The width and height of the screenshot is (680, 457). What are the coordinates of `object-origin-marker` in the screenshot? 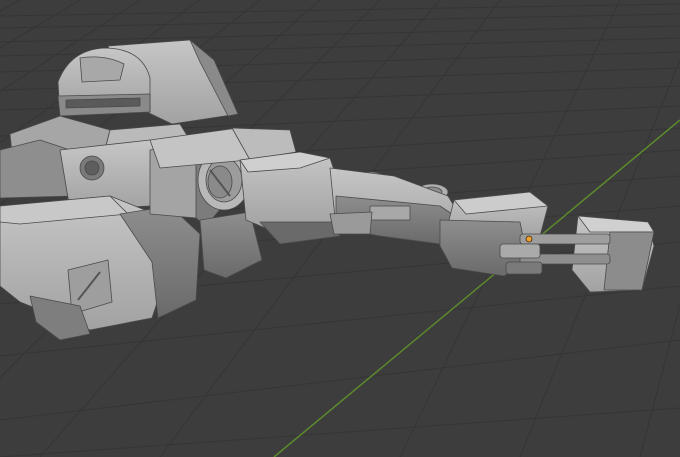 It's located at (529, 239).